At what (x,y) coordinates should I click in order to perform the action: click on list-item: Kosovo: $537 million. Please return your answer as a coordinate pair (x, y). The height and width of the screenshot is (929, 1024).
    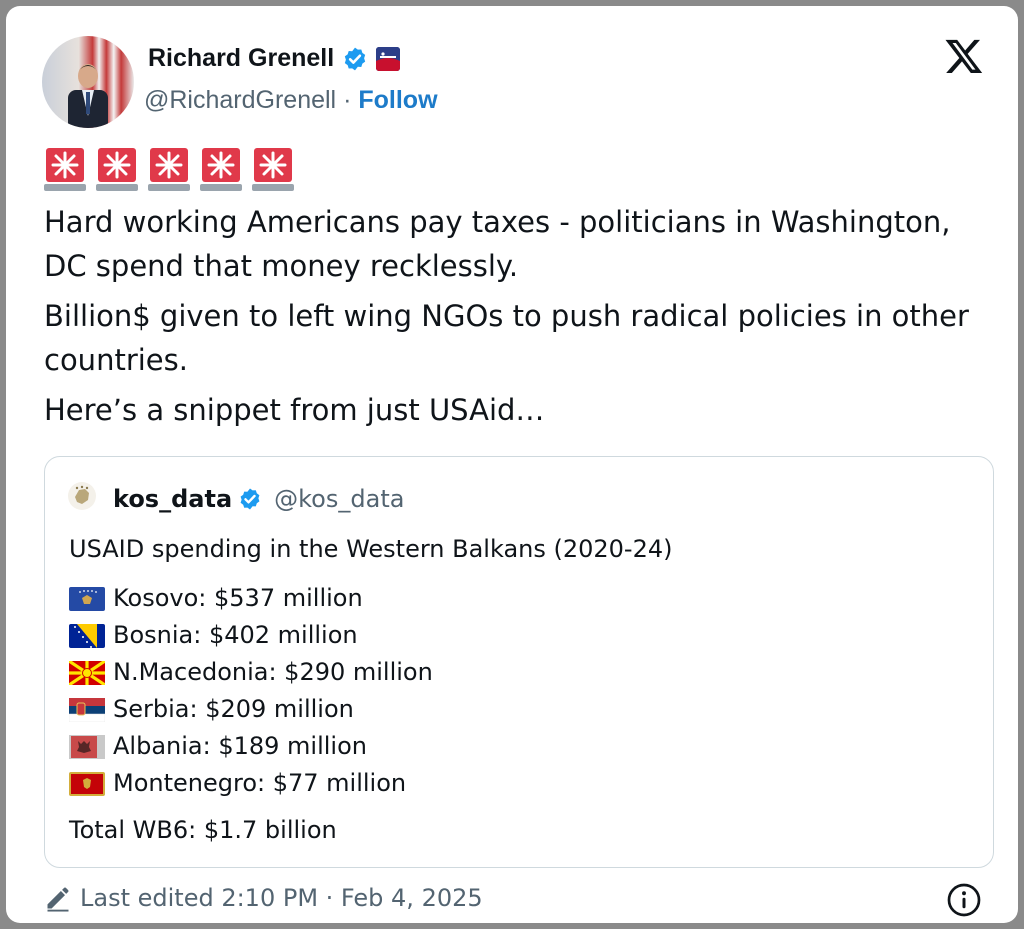
    Looking at the image, I should click on (371, 598).